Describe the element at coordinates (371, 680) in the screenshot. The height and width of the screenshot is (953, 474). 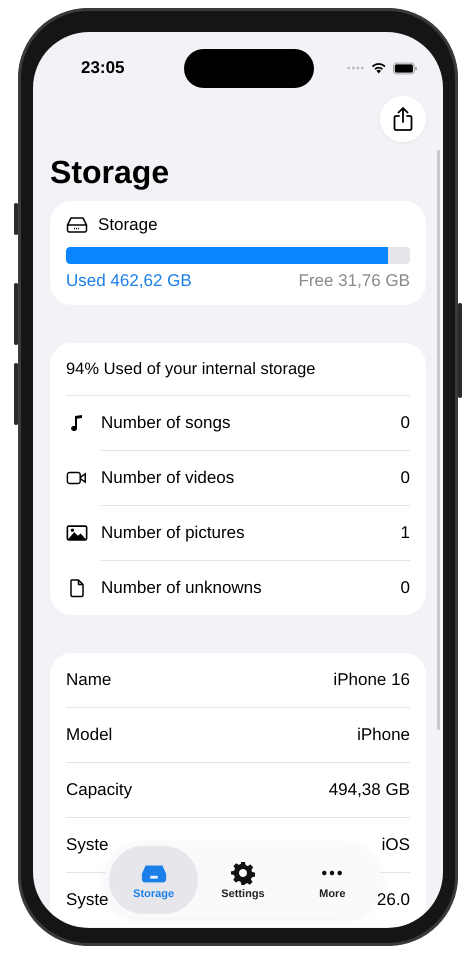
I see `row-value: iPhone 16` at that location.